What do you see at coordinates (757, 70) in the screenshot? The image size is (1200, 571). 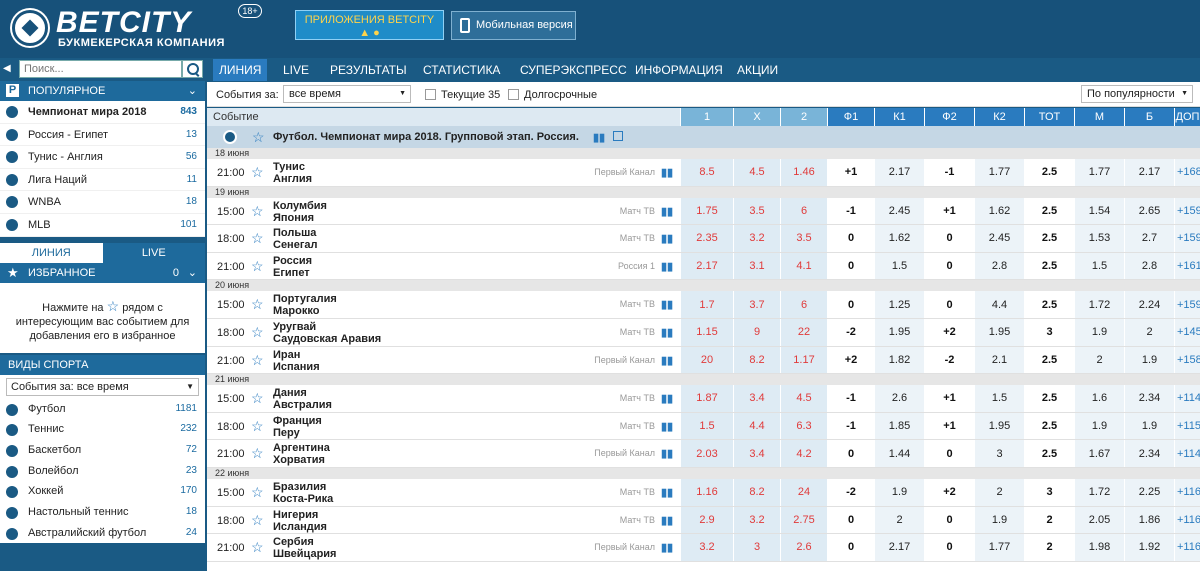 I see `nav-item-6: АКЦИИ` at bounding box center [757, 70].